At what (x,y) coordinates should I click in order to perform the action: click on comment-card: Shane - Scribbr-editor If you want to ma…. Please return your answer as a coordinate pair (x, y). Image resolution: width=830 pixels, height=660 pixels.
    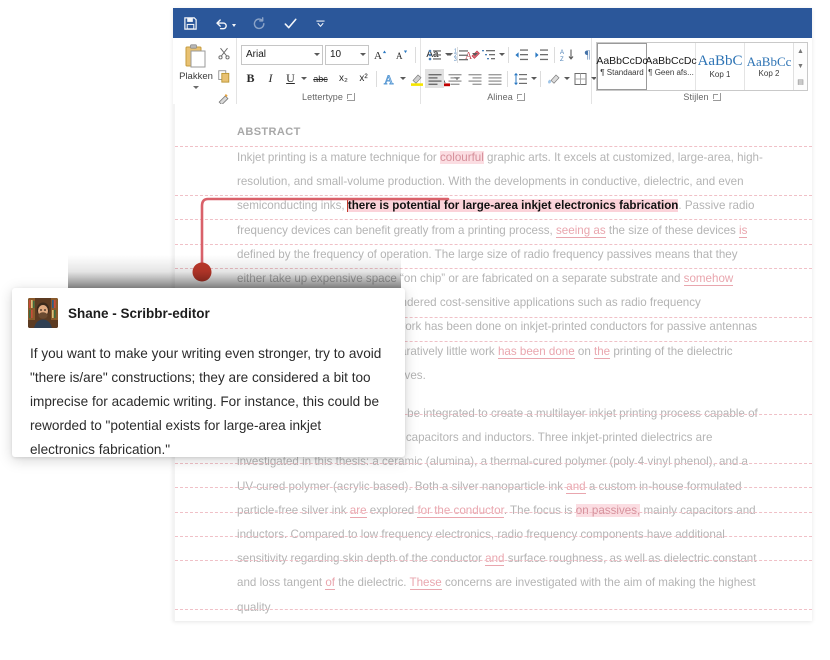
    Looking at the image, I should click on (208, 372).